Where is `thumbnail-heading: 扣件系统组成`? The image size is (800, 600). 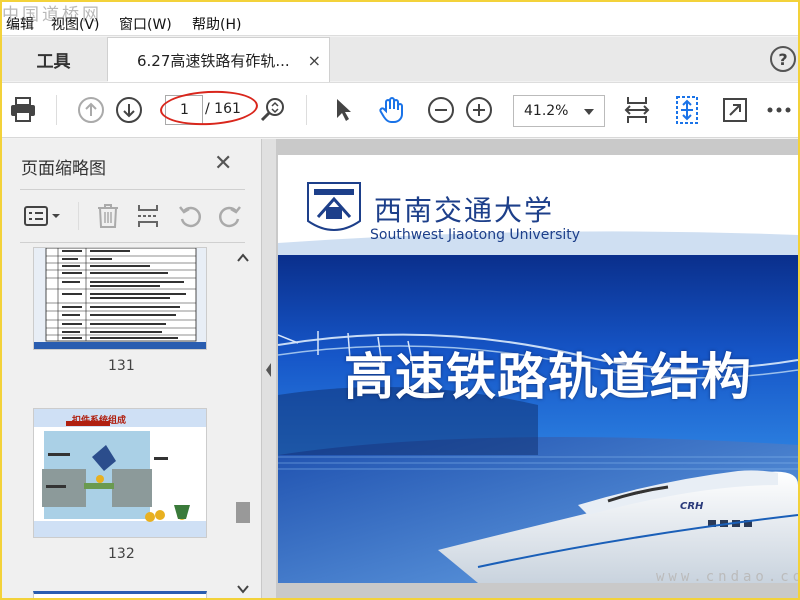 thumbnail-heading: 扣件系统组成 is located at coordinates (99, 421).